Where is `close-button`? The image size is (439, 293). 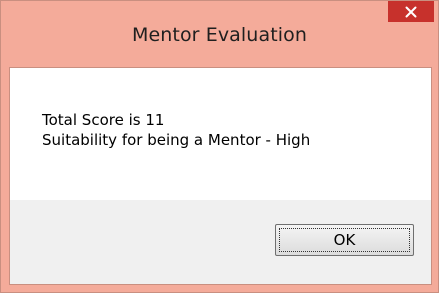 close-button is located at coordinates (411, 11).